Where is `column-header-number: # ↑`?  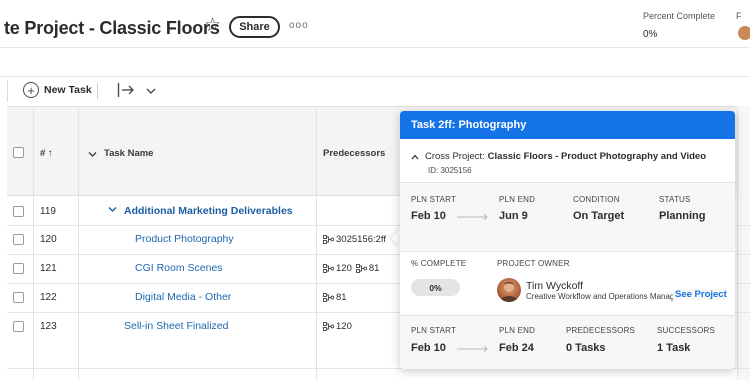
column-header-number: # ↑ is located at coordinates (46, 153).